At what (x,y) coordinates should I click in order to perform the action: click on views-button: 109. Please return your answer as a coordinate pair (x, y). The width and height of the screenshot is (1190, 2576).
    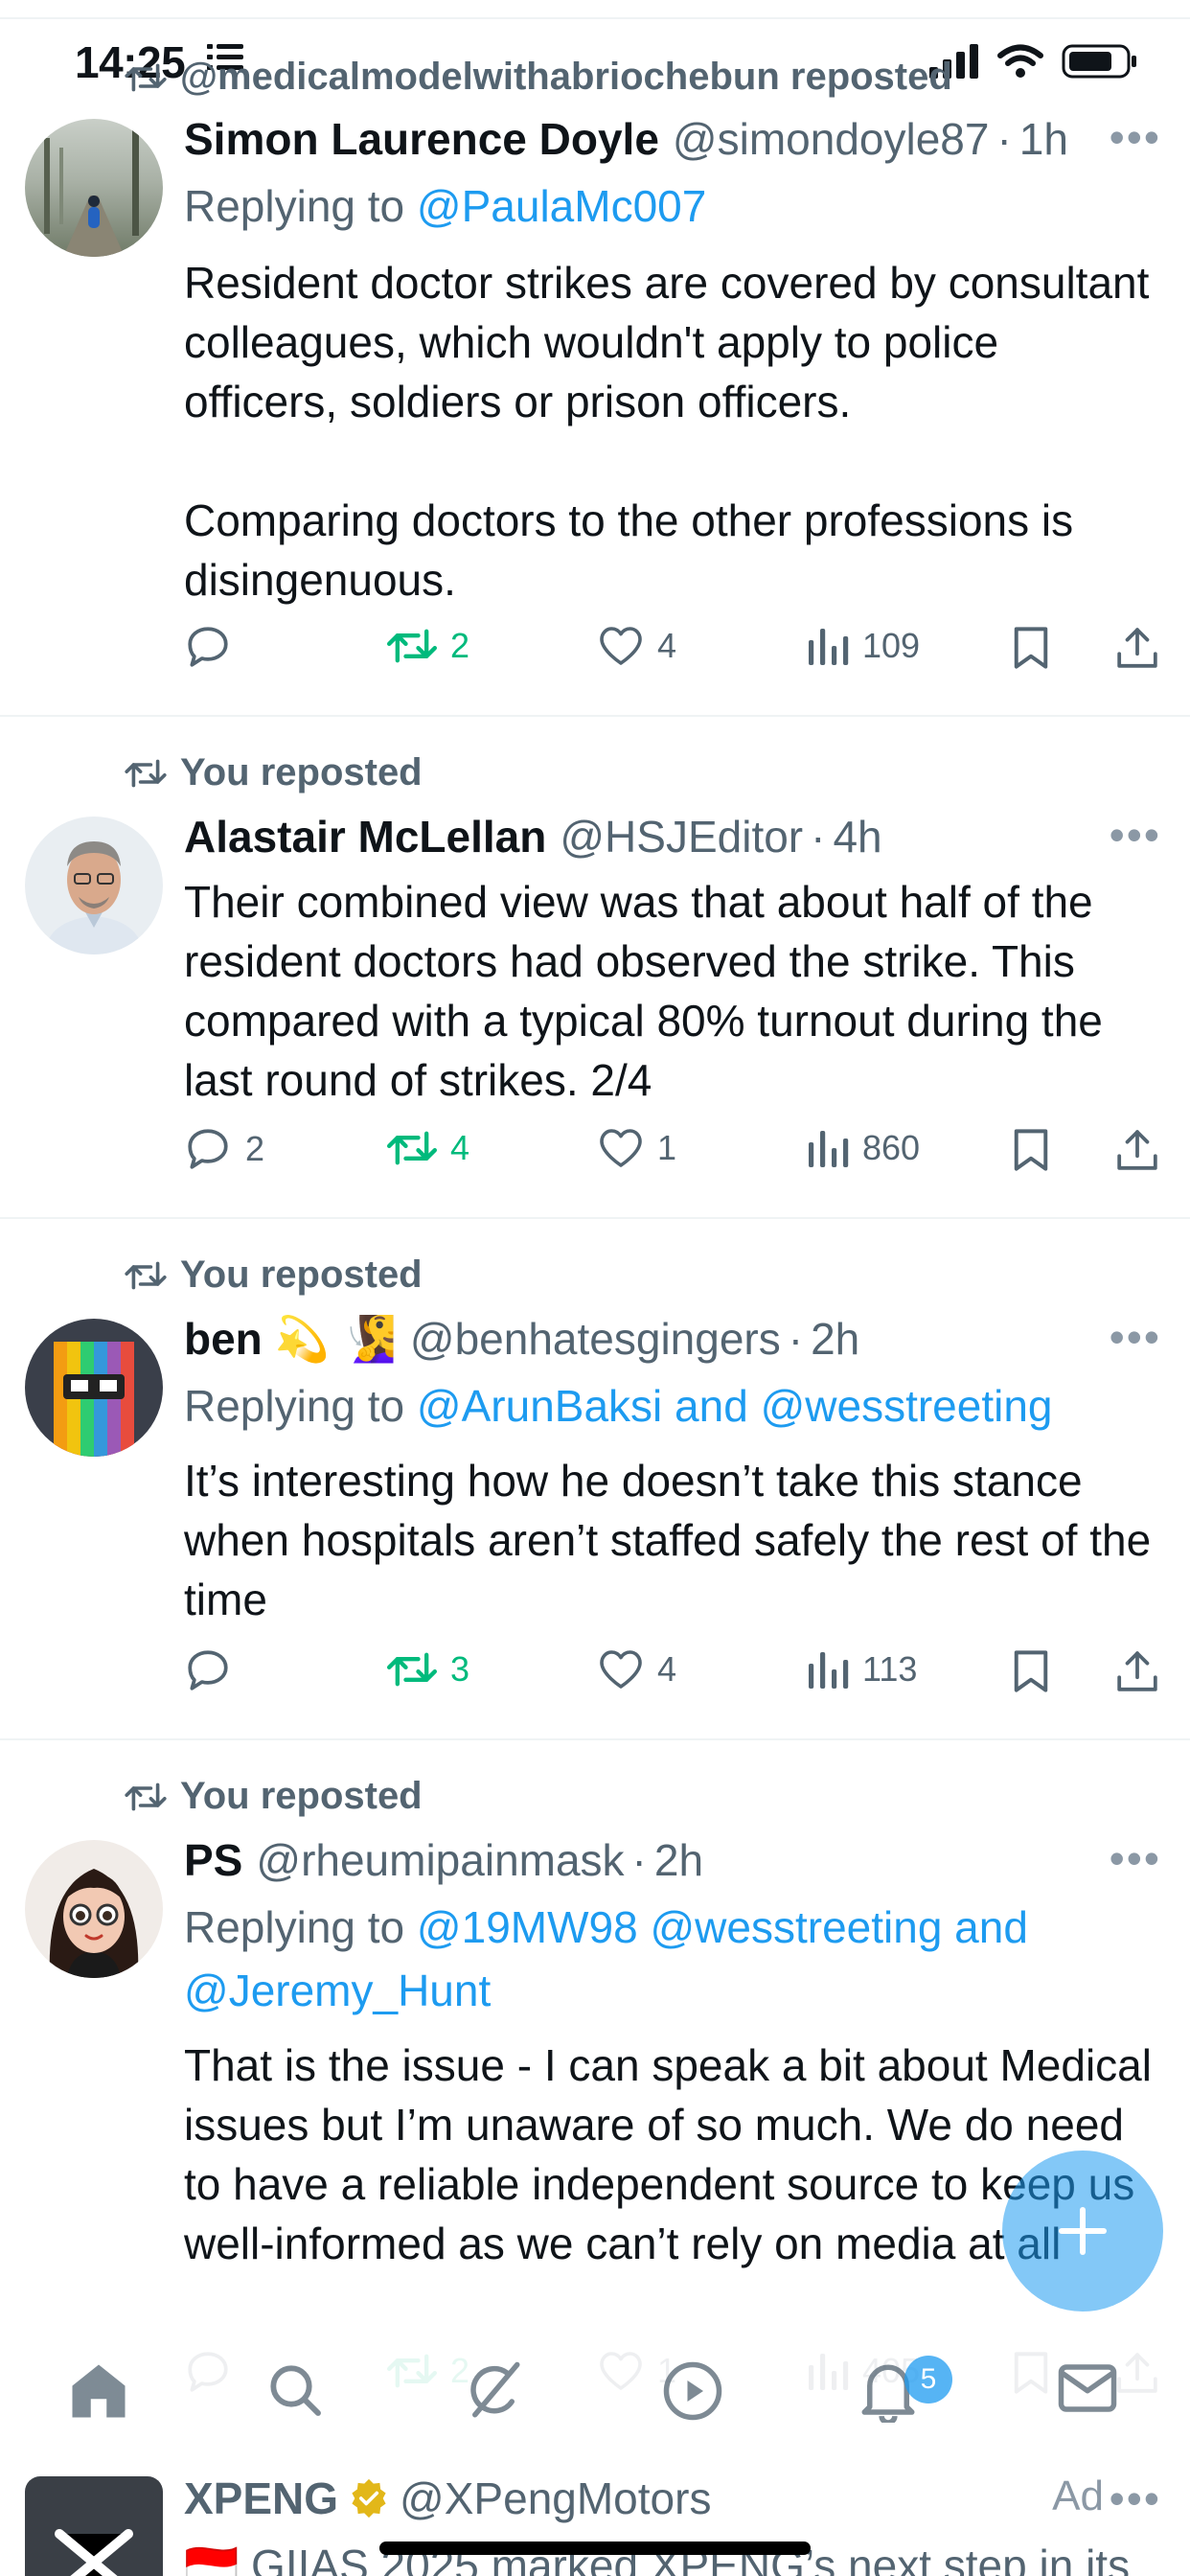
    Looking at the image, I should click on (864, 646).